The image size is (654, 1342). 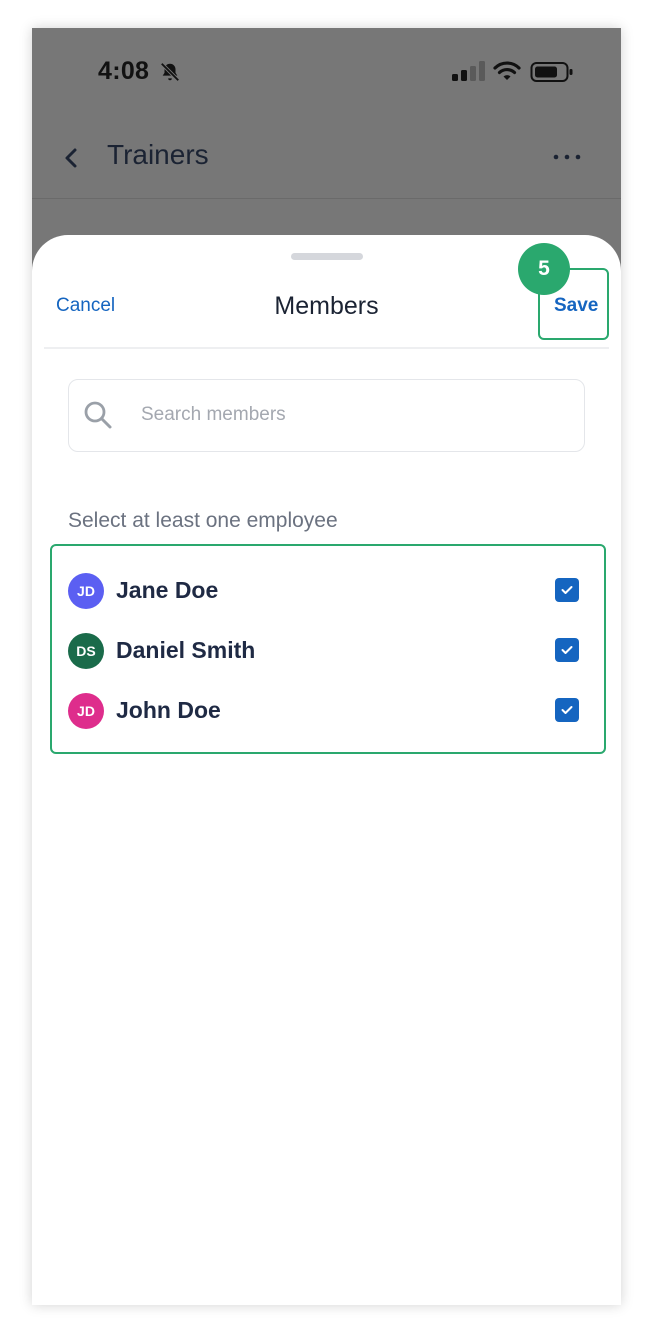 I want to click on signal-icon, so click(x=468, y=71).